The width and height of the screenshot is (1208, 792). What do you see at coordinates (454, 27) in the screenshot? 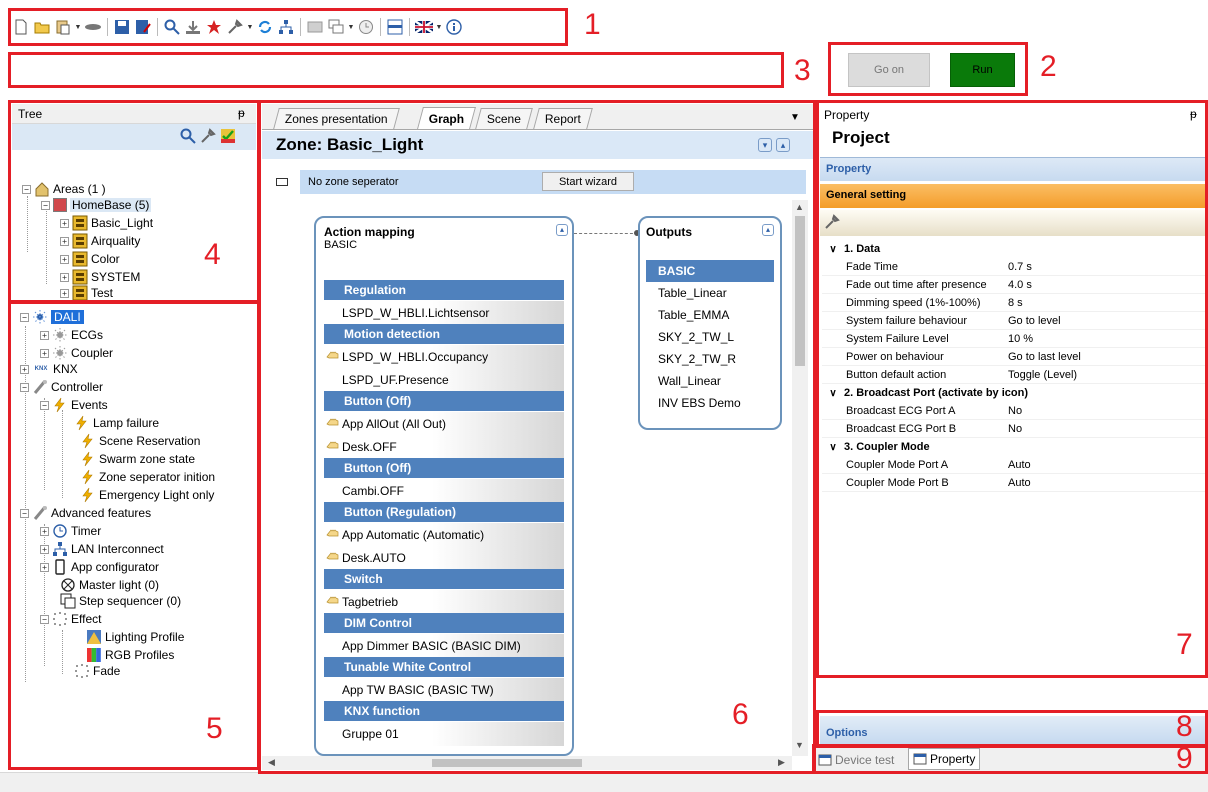
I see `info-icon` at bounding box center [454, 27].